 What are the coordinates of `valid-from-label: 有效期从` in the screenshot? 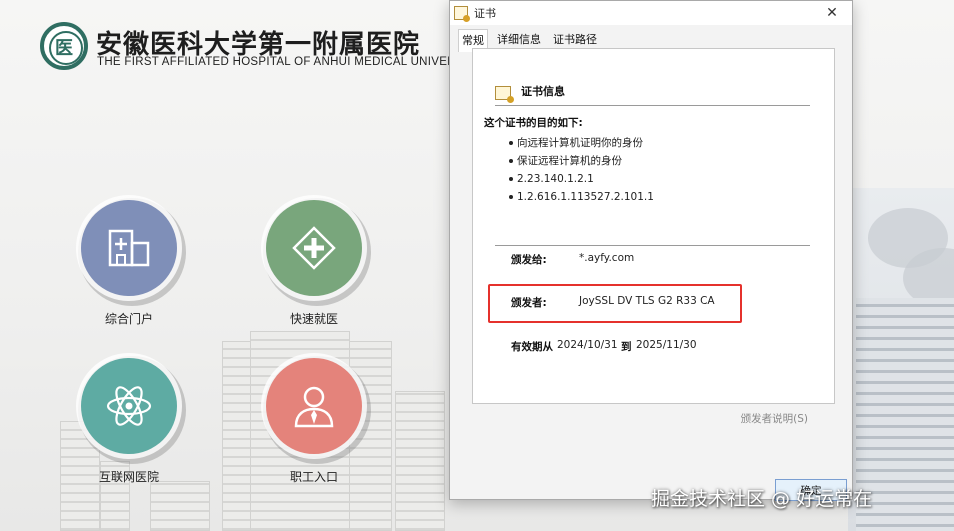 It's located at (532, 347).